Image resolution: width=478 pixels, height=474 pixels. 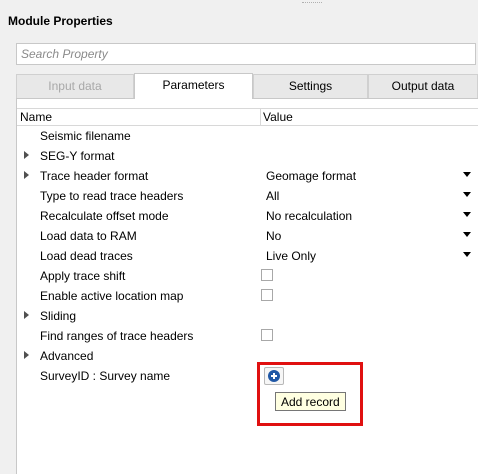 I want to click on window-title: Module Properties, so click(x=60, y=21).